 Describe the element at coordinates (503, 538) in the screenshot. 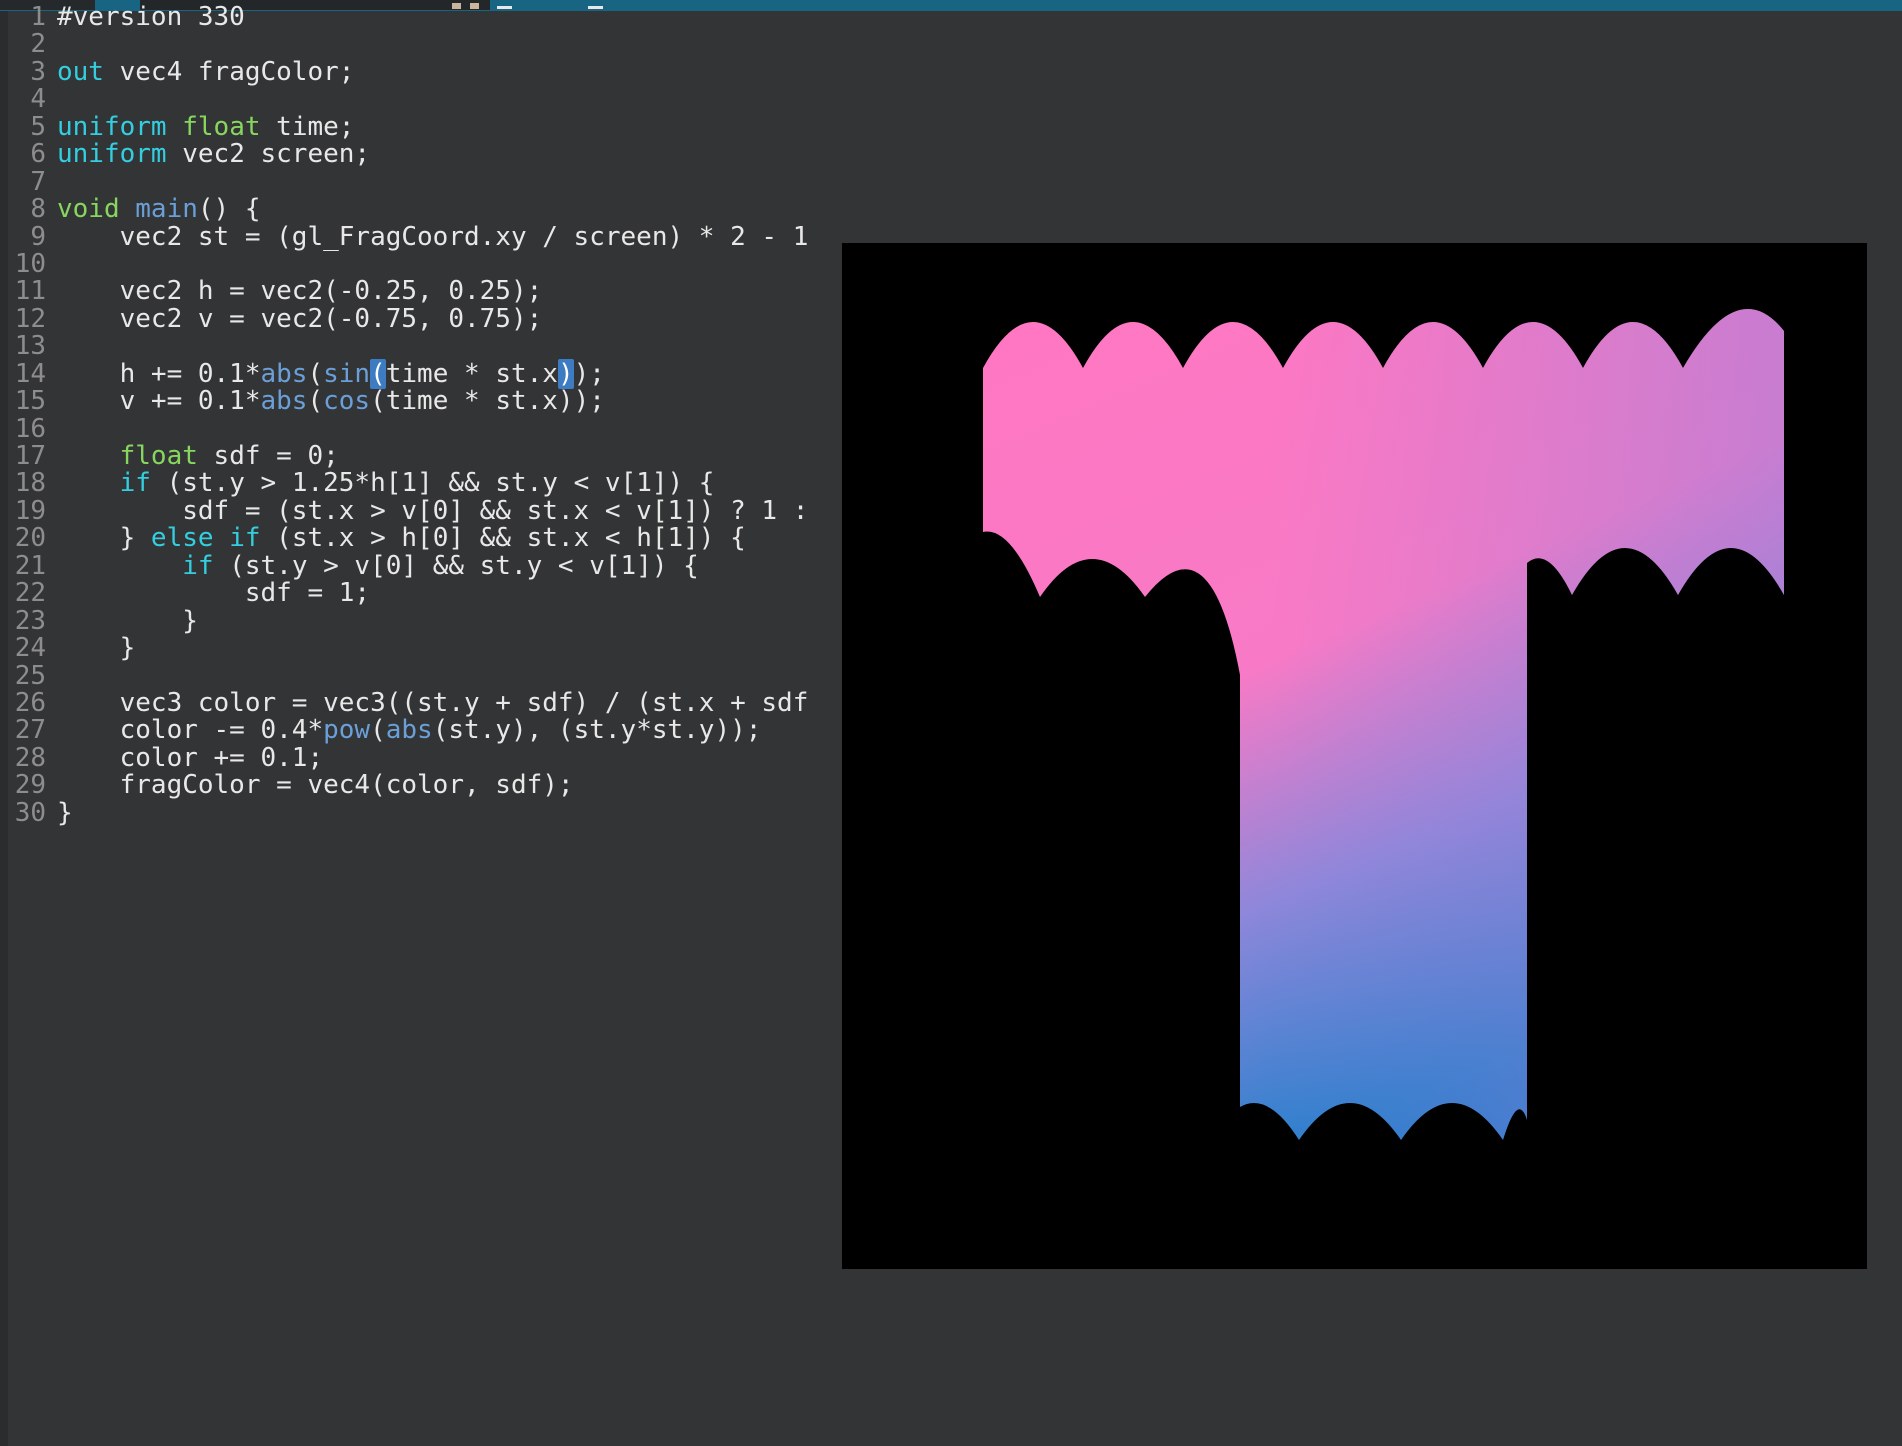

I see `code-token: (st.x > h[0] && st.x < h[1]) {` at that location.